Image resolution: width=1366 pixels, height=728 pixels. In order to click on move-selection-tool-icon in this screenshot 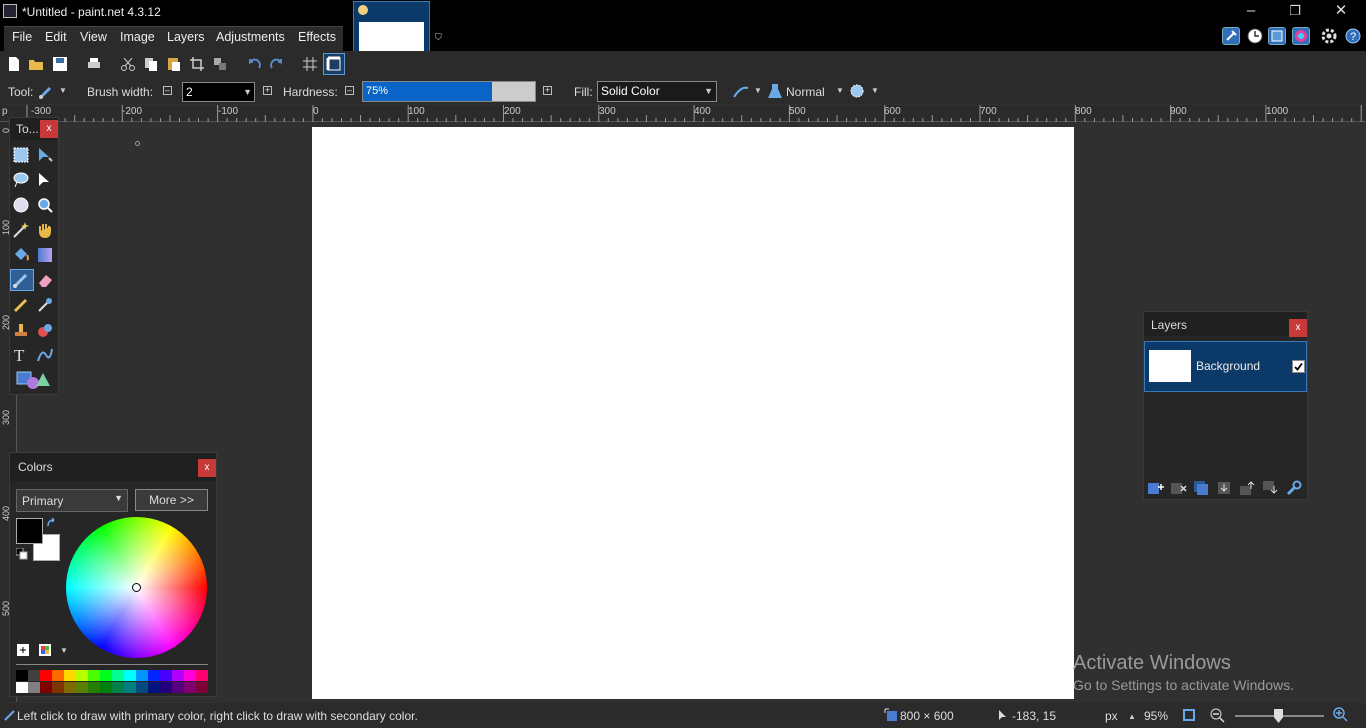, I will do `click(45, 180)`.